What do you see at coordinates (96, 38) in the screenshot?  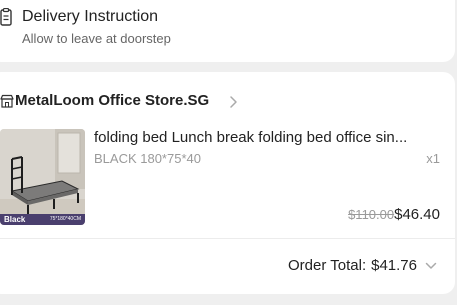 I see `delivery-instruction-value: Allow to leave at doorstep` at bounding box center [96, 38].